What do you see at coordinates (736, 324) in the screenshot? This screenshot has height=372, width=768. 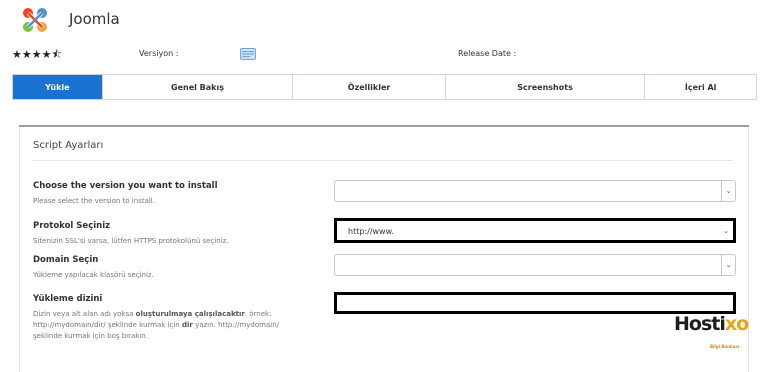 I see `watermark-brand-accent: xo` at bounding box center [736, 324].